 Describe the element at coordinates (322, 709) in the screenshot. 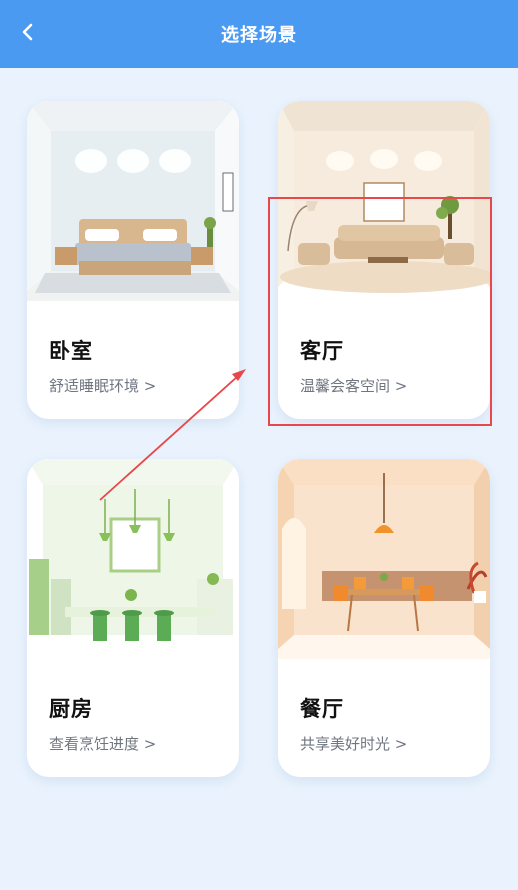

I see `scene-name: 餐厅` at that location.